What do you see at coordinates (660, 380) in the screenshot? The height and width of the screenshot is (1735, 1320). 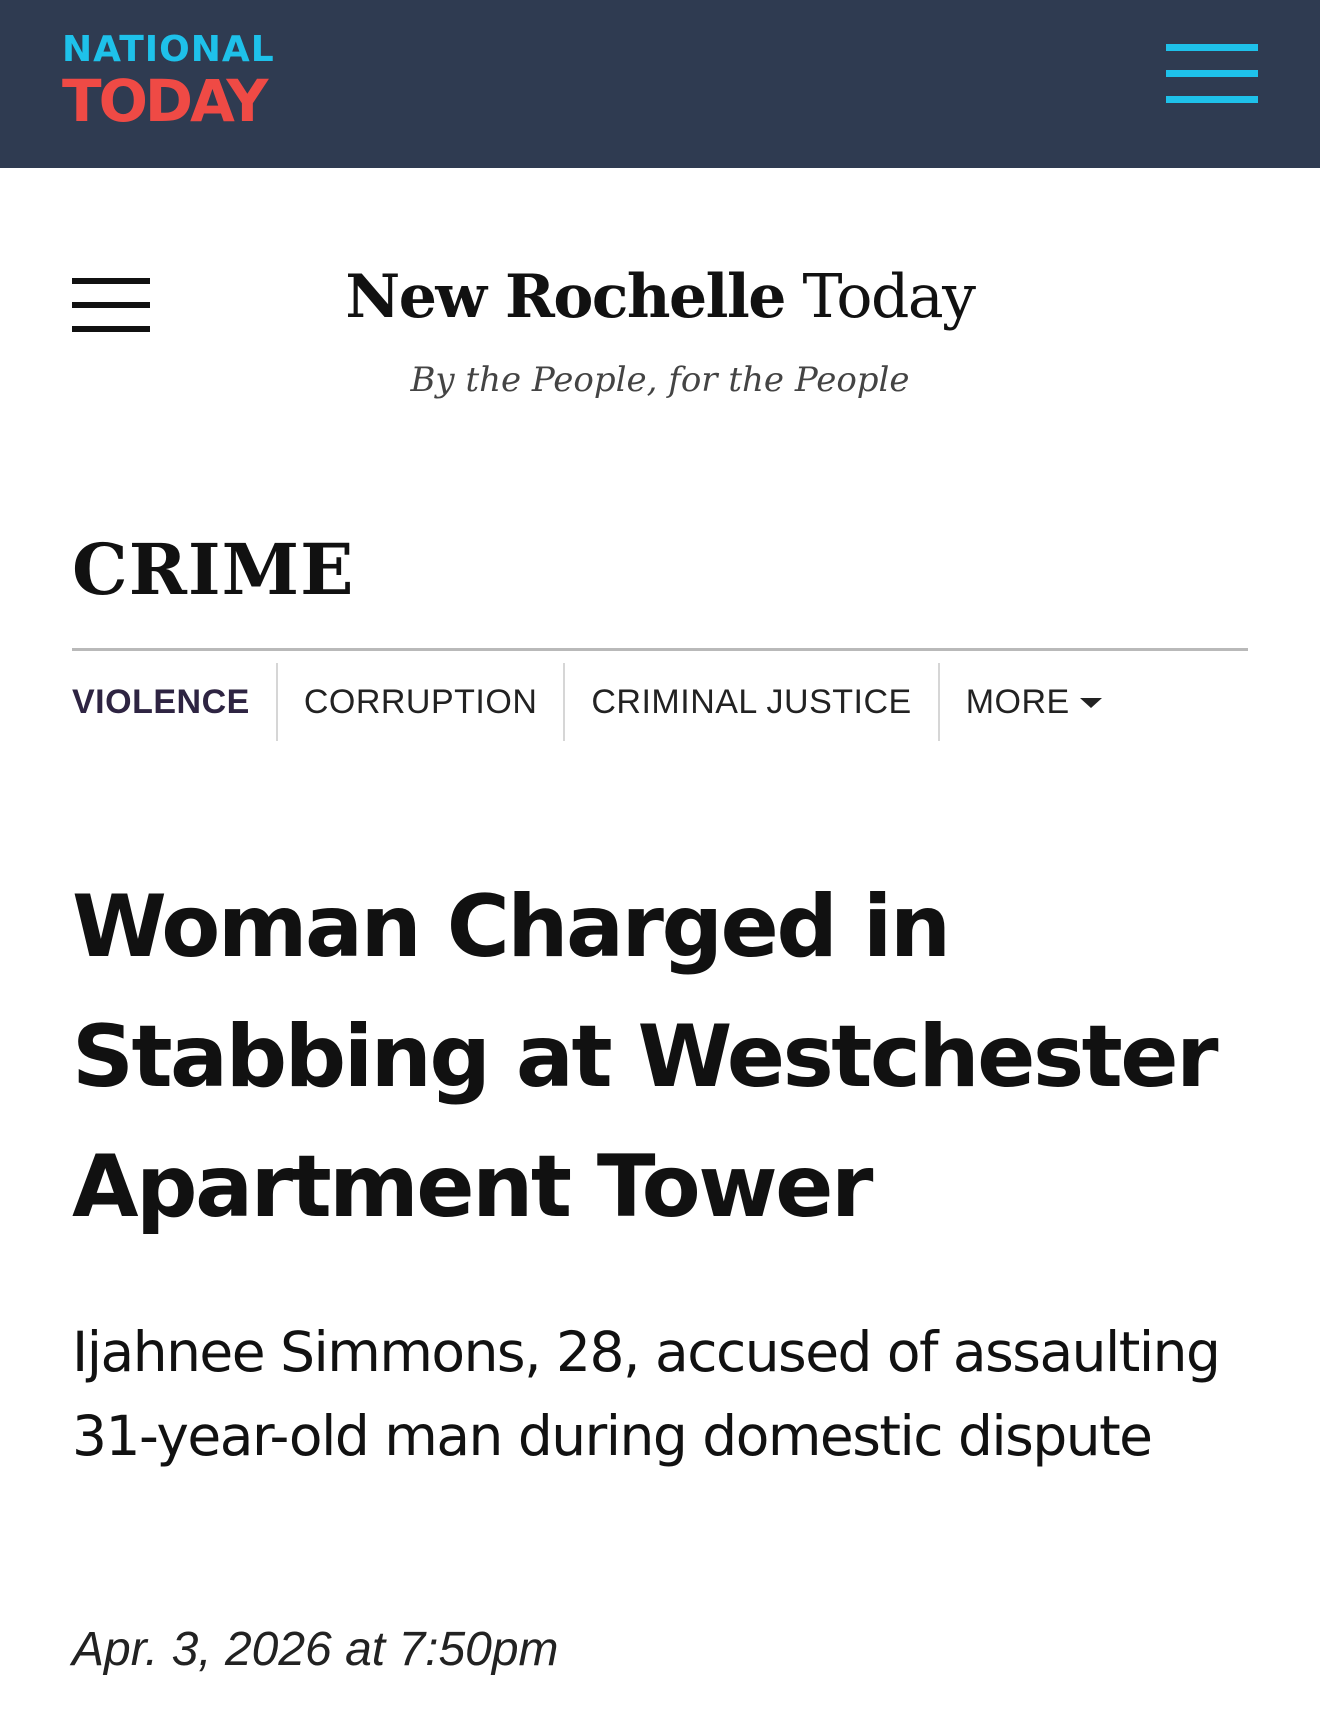 I see `site-tagline: By the People, for the People` at bounding box center [660, 380].